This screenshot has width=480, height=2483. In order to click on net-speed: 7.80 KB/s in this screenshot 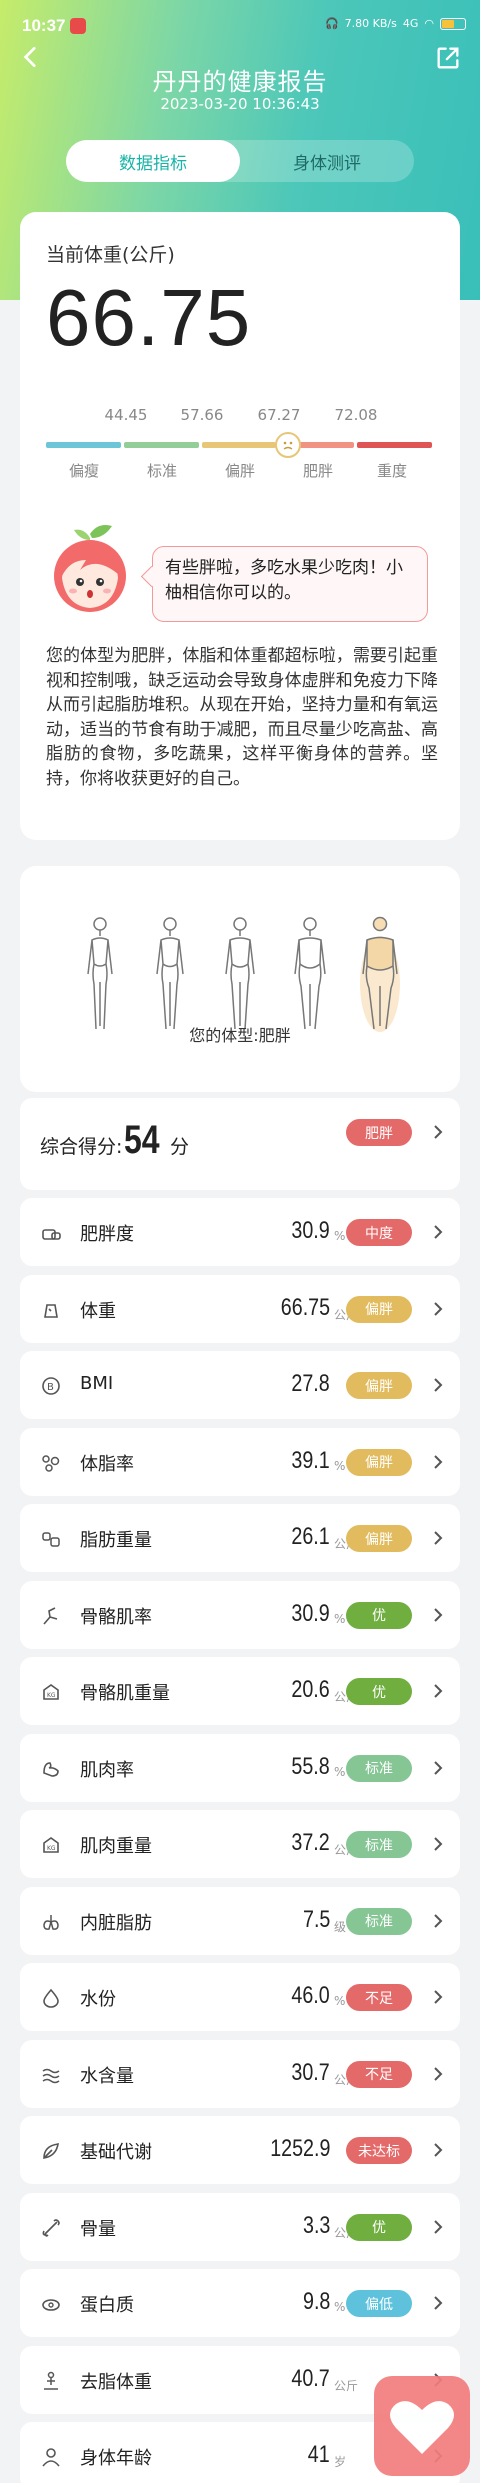, I will do `click(370, 23)`.